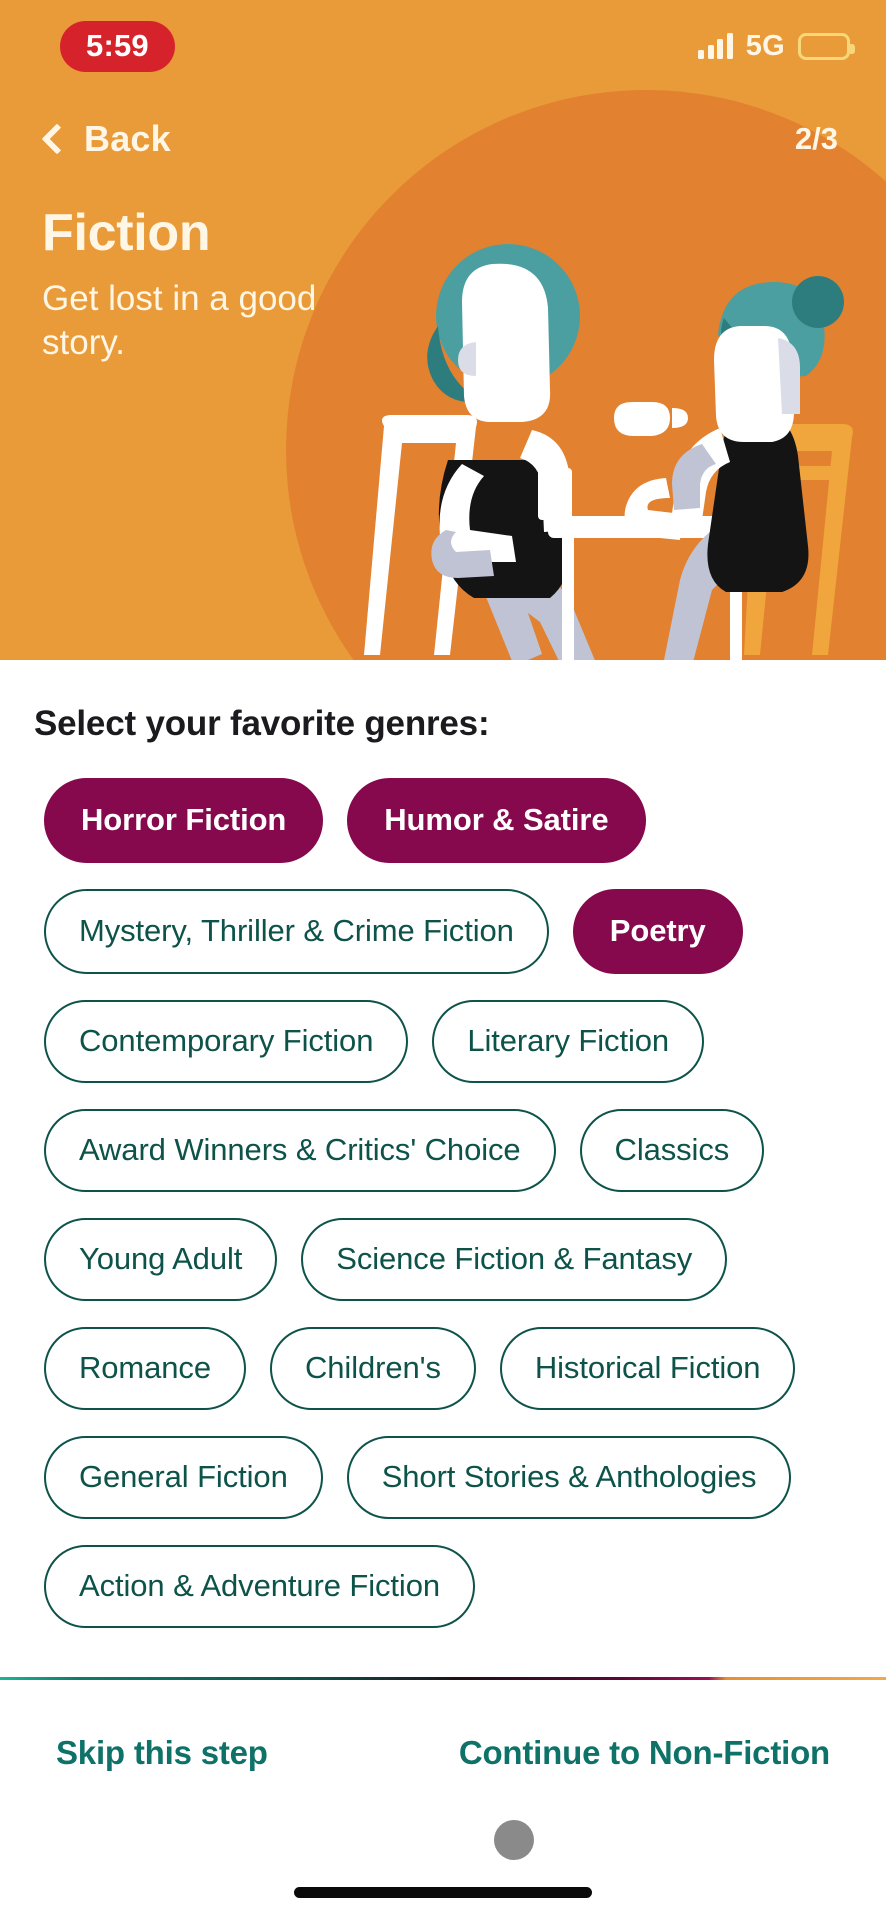 This screenshot has height=1920, width=886. What do you see at coordinates (127, 138) in the screenshot?
I see `back-button-label: Back` at bounding box center [127, 138].